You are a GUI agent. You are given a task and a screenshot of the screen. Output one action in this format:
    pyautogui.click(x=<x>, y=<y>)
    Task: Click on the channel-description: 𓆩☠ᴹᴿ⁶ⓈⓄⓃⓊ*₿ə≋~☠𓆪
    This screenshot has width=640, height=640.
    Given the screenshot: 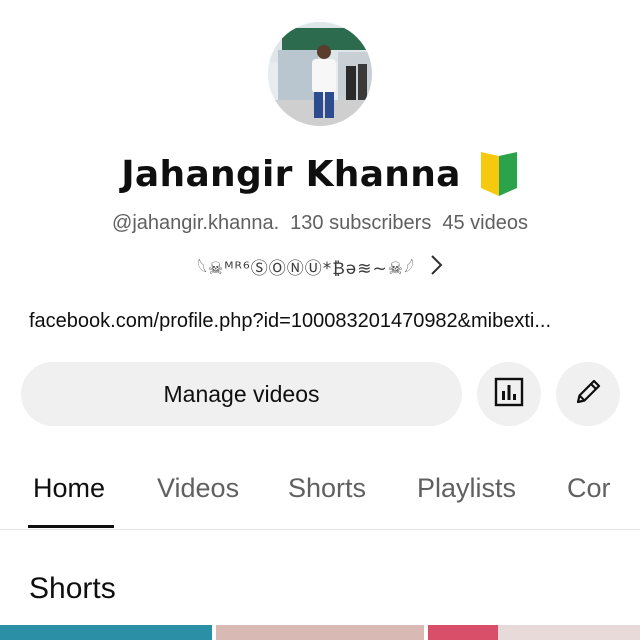 What is the action you would take?
    pyautogui.click(x=306, y=268)
    